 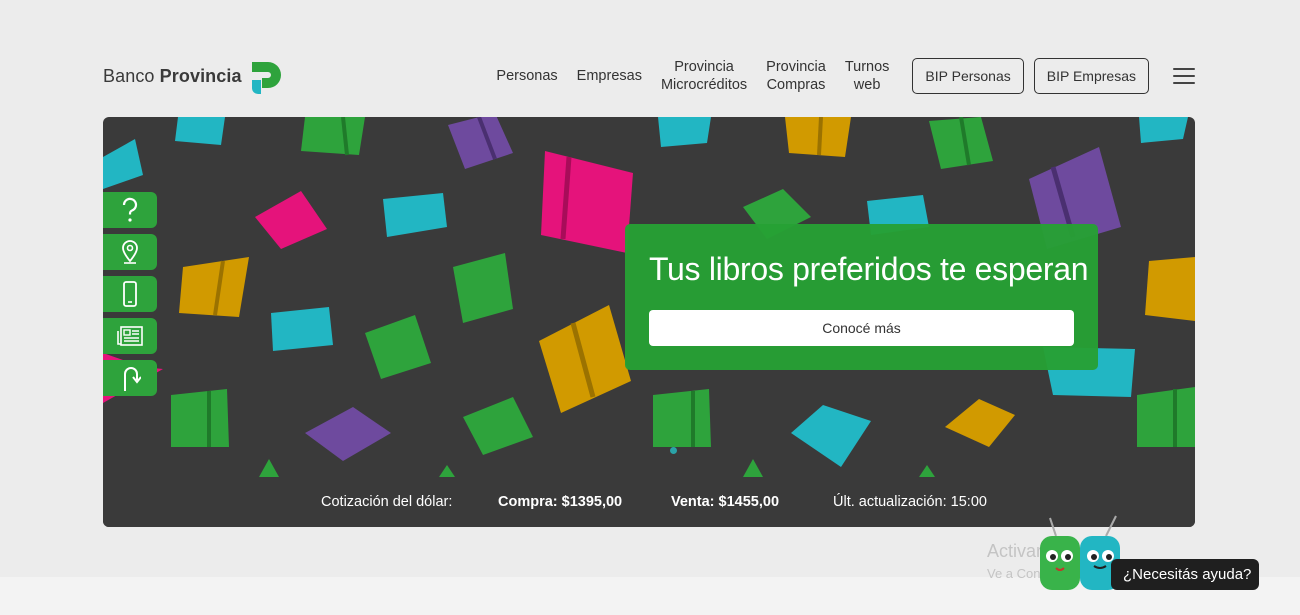 What do you see at coordinates (526, 76) in the screenshot?
I see `nav-personas: Personas` at bounding box center [526, 76].